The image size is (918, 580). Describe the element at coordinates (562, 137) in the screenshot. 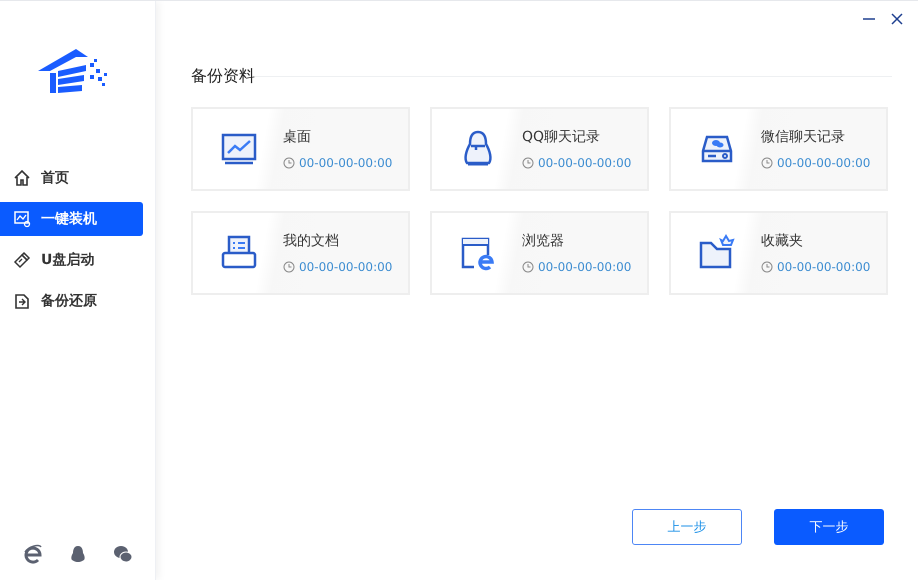

I see `card-title: QQ聊天记录` at that location.